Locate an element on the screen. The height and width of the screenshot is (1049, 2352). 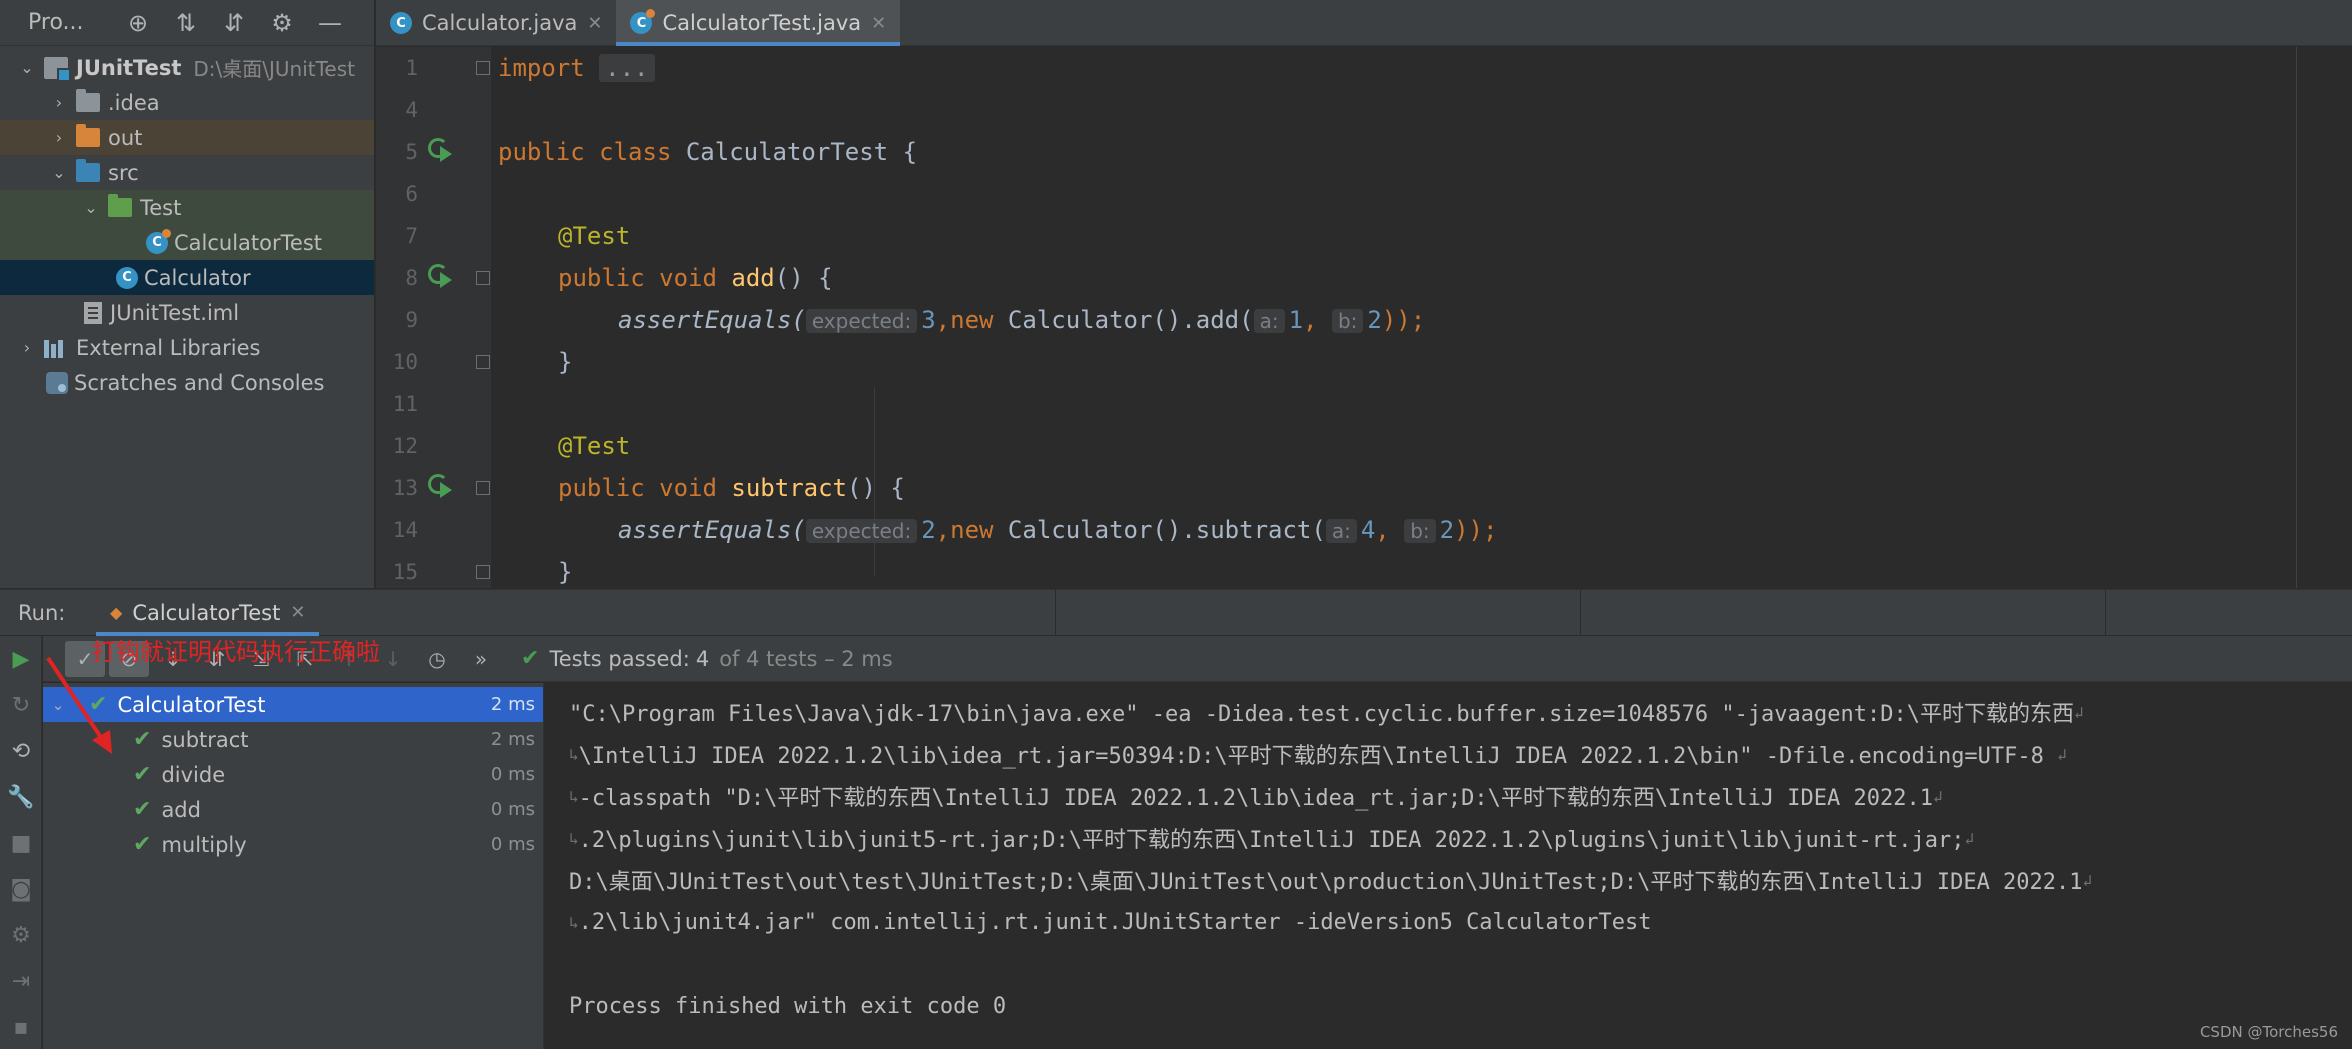
tree-item-junittest: ⌄ JUnitTest D:\桌面\JUnitTest is located at coordinates (187, 67).